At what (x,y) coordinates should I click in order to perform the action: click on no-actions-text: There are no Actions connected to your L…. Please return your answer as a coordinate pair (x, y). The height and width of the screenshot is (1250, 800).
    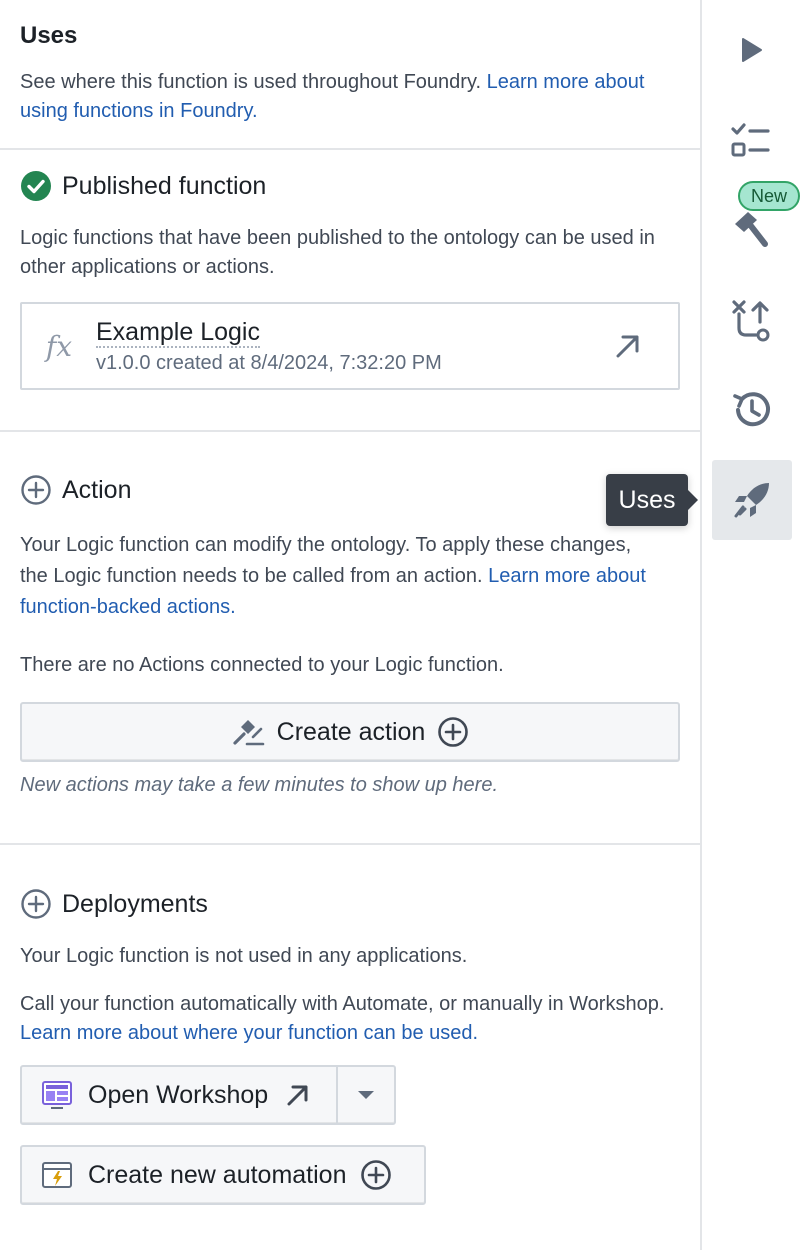
    Looking at the image, I should click on (262, 665).